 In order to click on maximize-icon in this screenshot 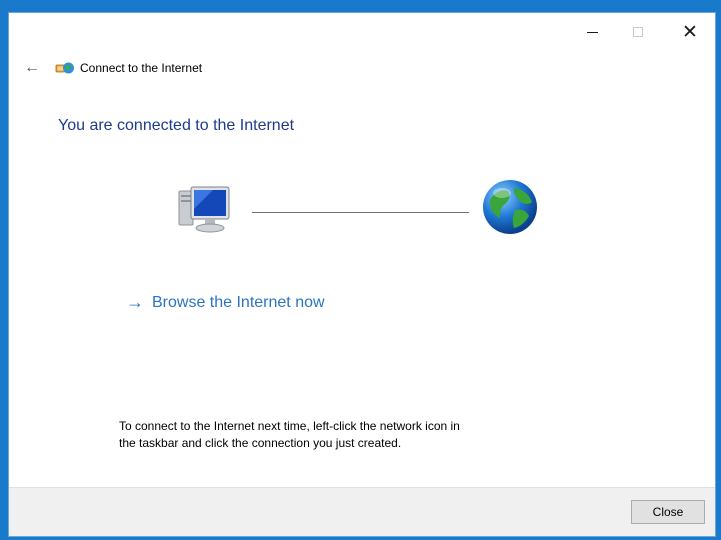, I will do `click(638, 32)`.